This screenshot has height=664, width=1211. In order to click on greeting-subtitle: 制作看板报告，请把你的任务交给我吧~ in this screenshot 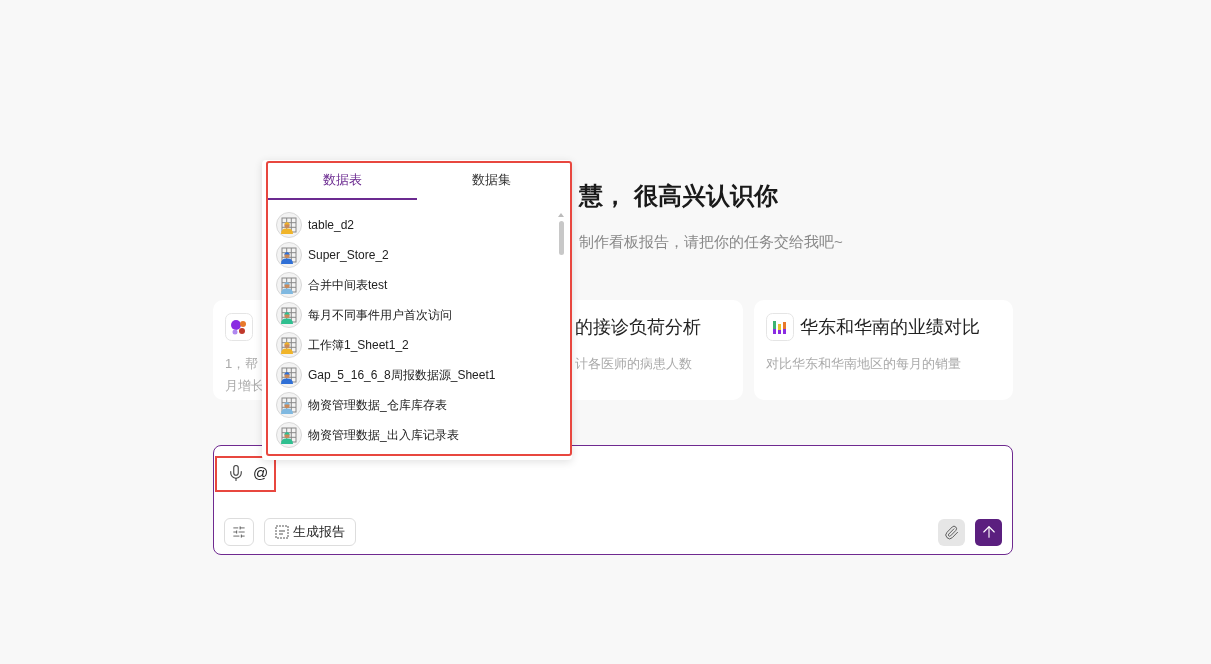, I will do `click(711, 242)`.